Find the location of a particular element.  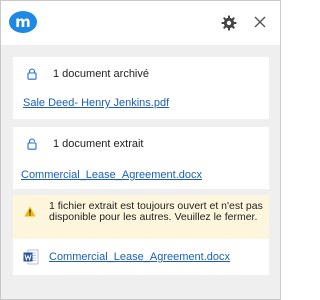

gear-icon is located at coordinates (229, 23).